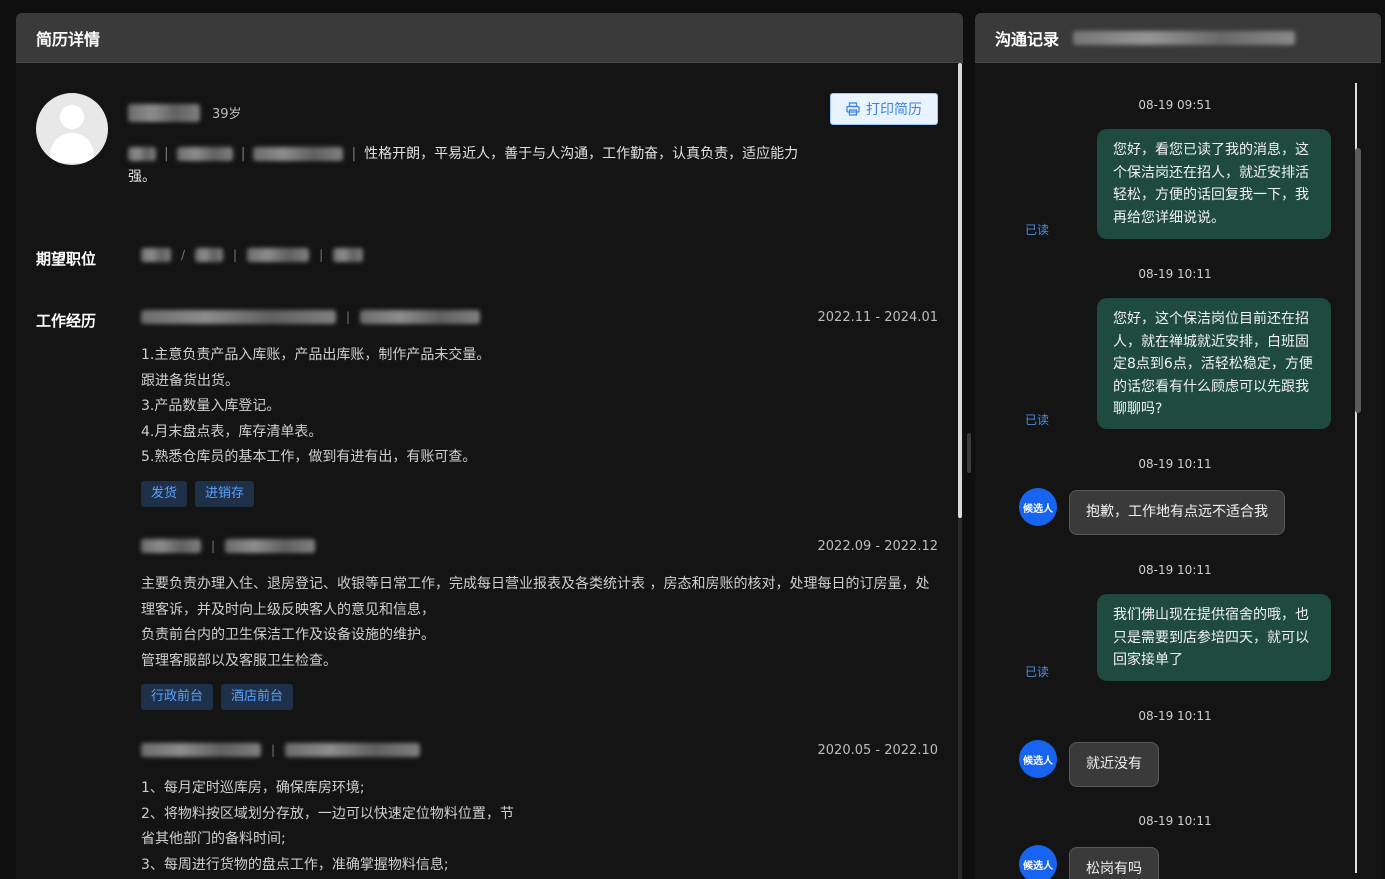 This screenshot has height=879, width=1385. I want to click on incoming-message: 松岗有吗, so click(1114, 863).